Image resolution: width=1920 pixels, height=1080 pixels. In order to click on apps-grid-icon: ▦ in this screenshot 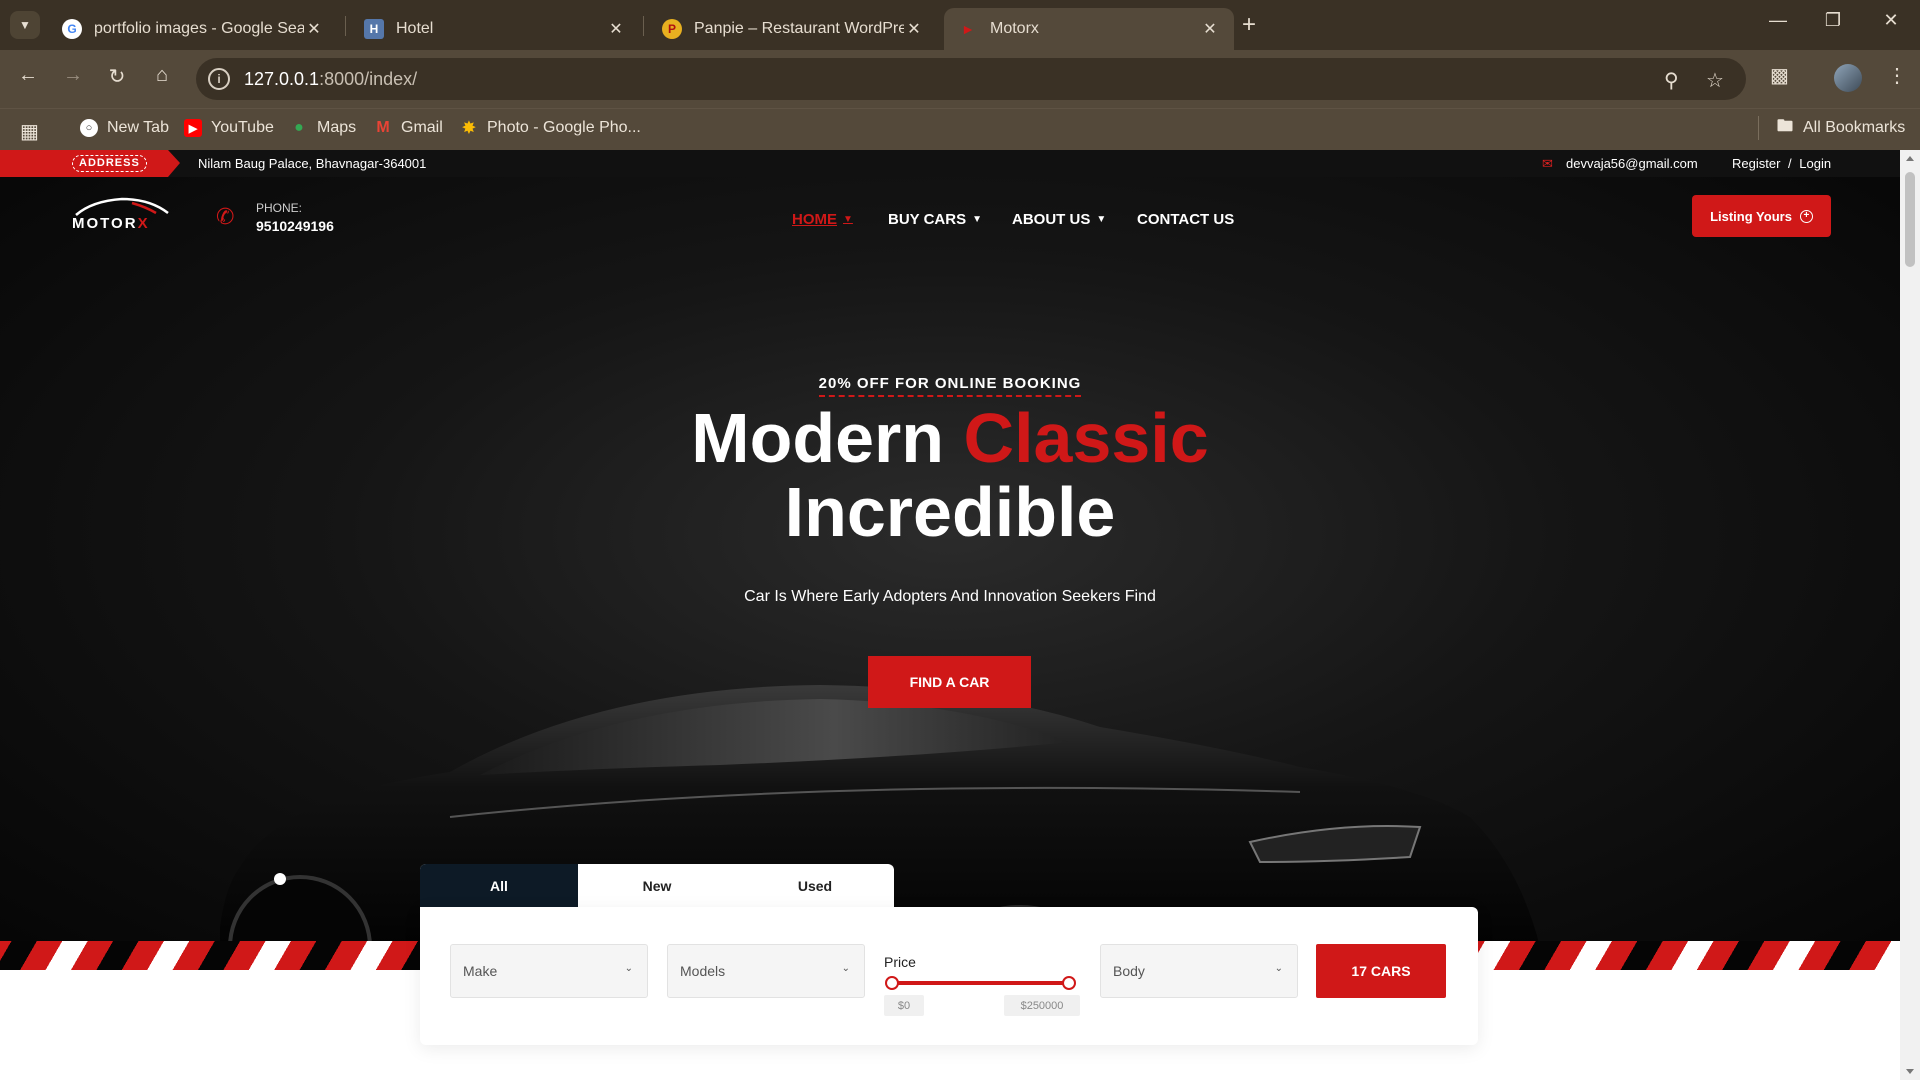, I will do `click(29, 131)`.